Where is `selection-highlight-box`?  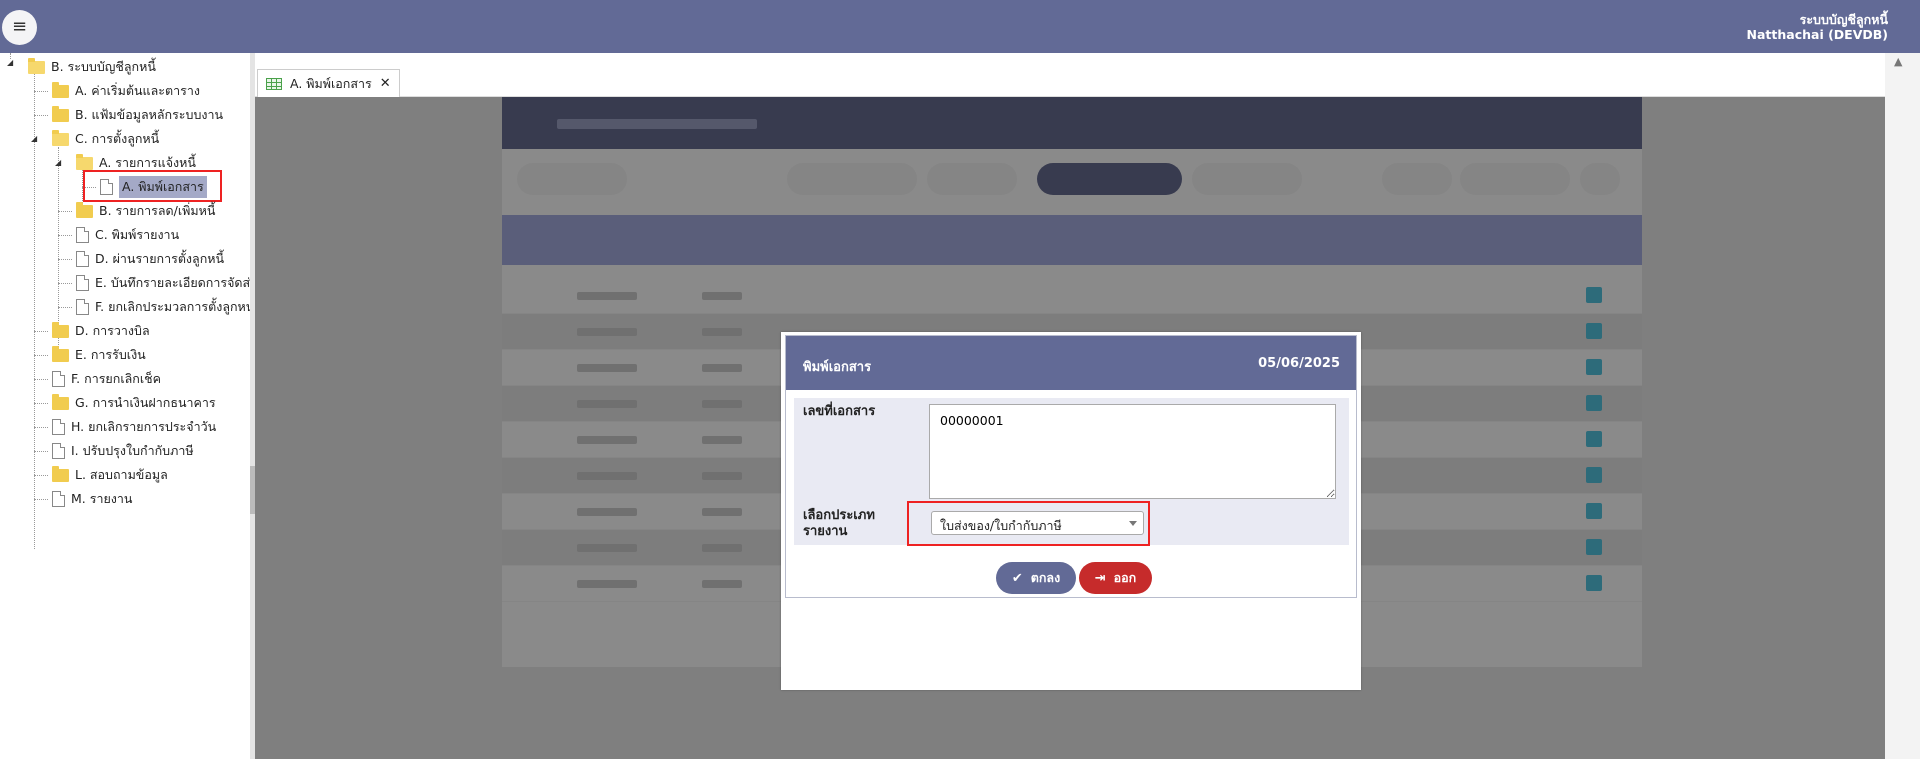 selection-highlight-box is located at coordinates (152, 186).